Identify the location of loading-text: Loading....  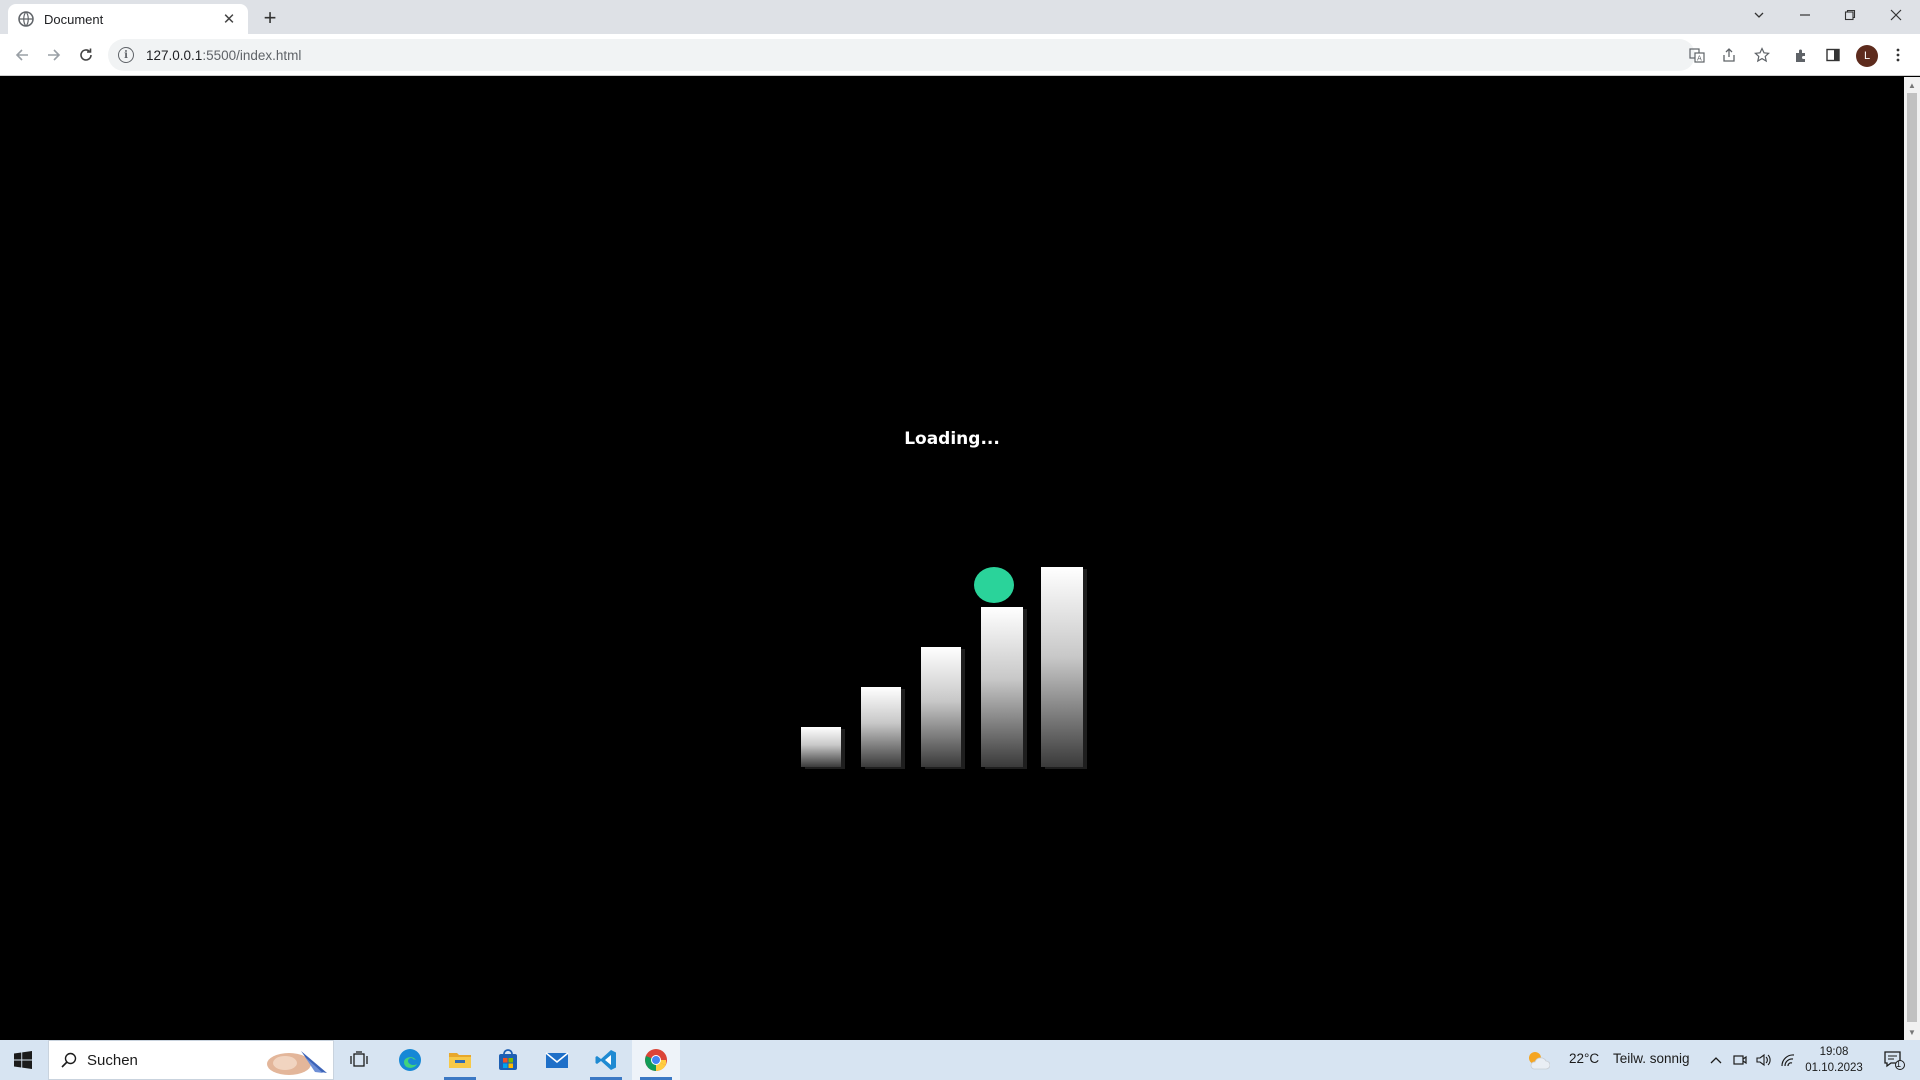
(952, 439).